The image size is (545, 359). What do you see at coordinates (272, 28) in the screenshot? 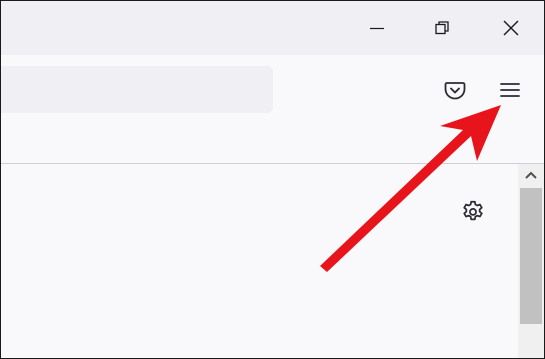
I see `title-bar` at bounding box center [272, 28].